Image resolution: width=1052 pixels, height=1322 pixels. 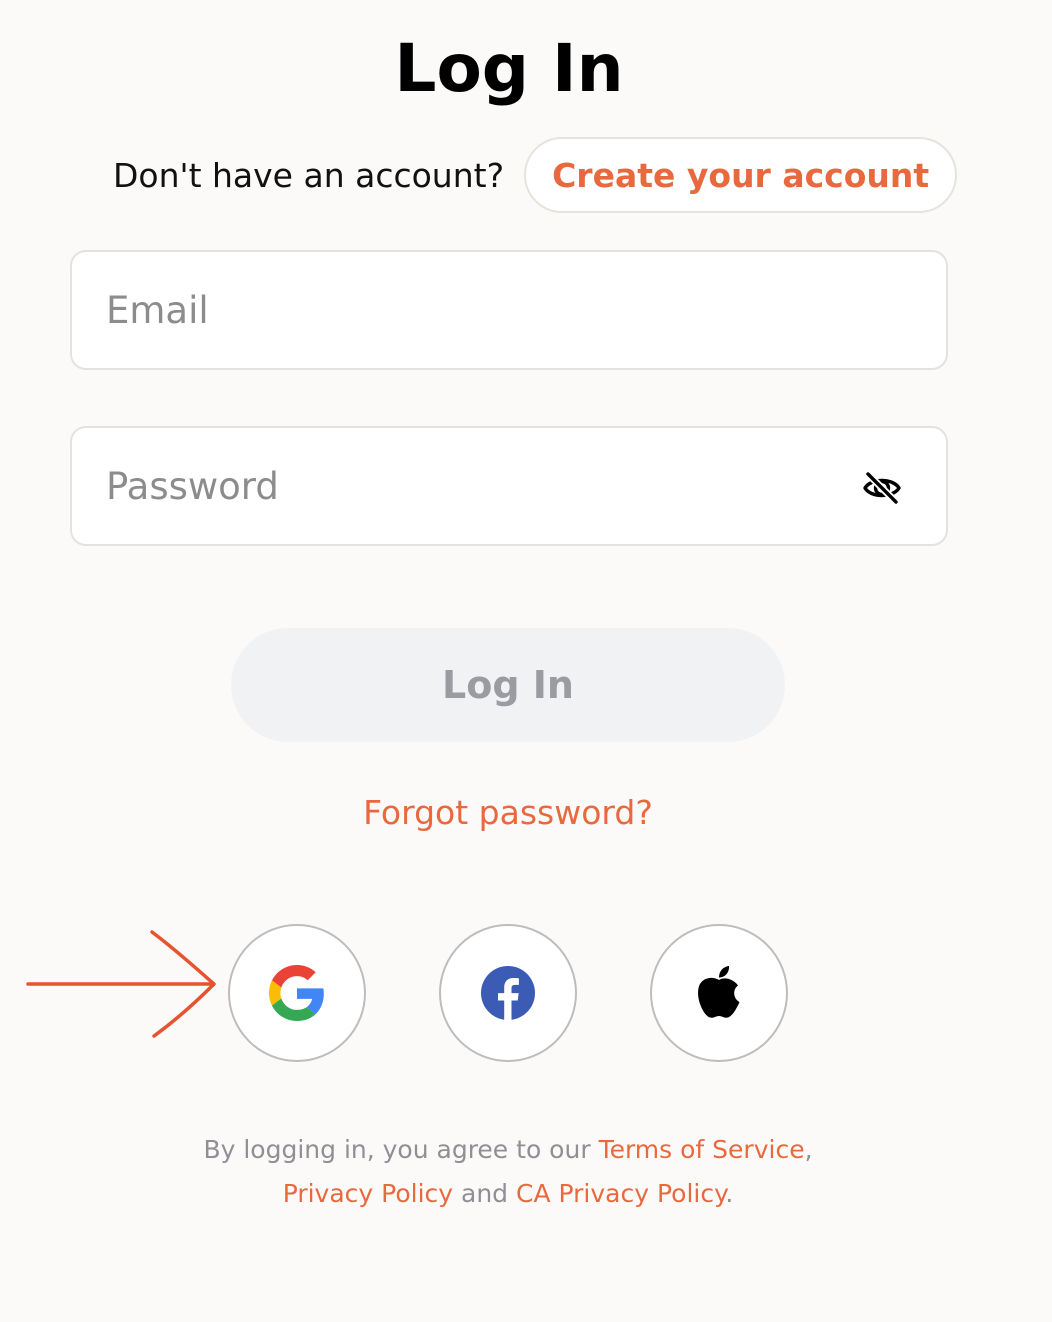 I want to click on privacy-policy-link: Privacy Policy, so click(x=368, y=1193).